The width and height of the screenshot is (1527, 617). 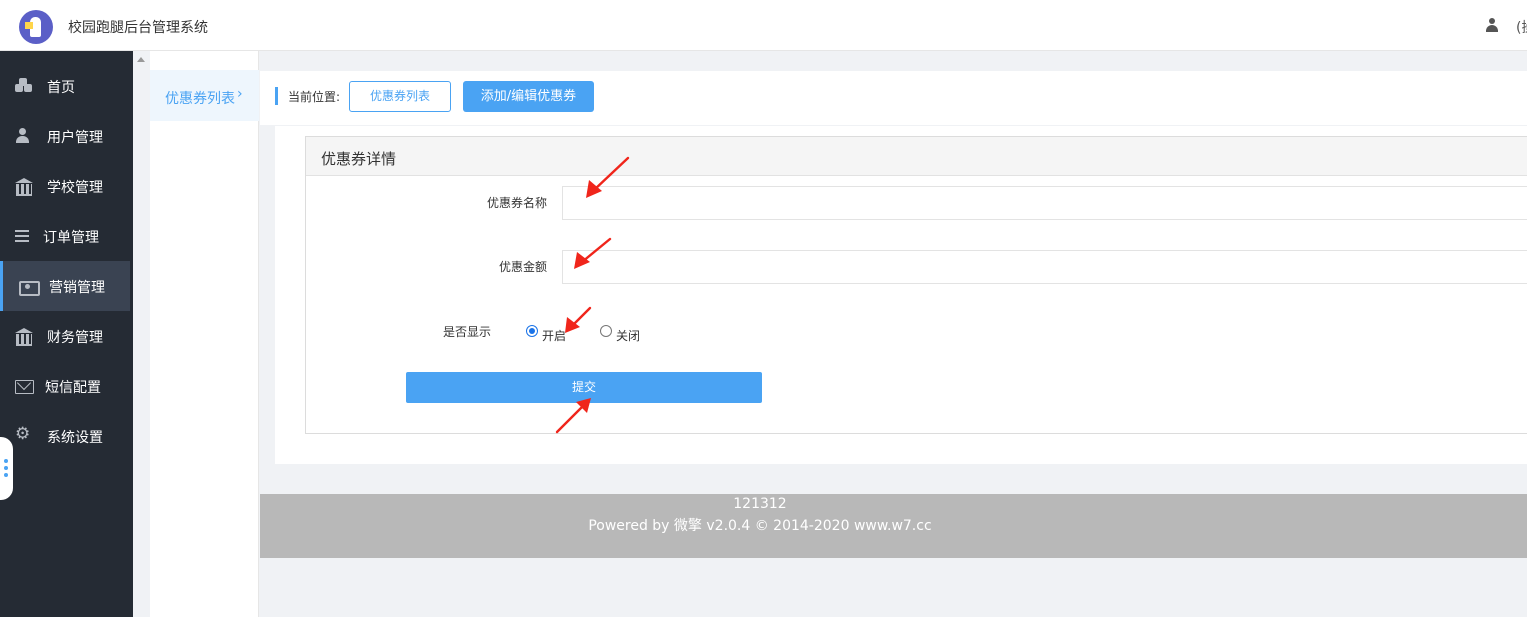 What do you see at coordinates (1044, 203) in the screenshot?
I see `coupon-name-input` at bounding box center [1044, 203].